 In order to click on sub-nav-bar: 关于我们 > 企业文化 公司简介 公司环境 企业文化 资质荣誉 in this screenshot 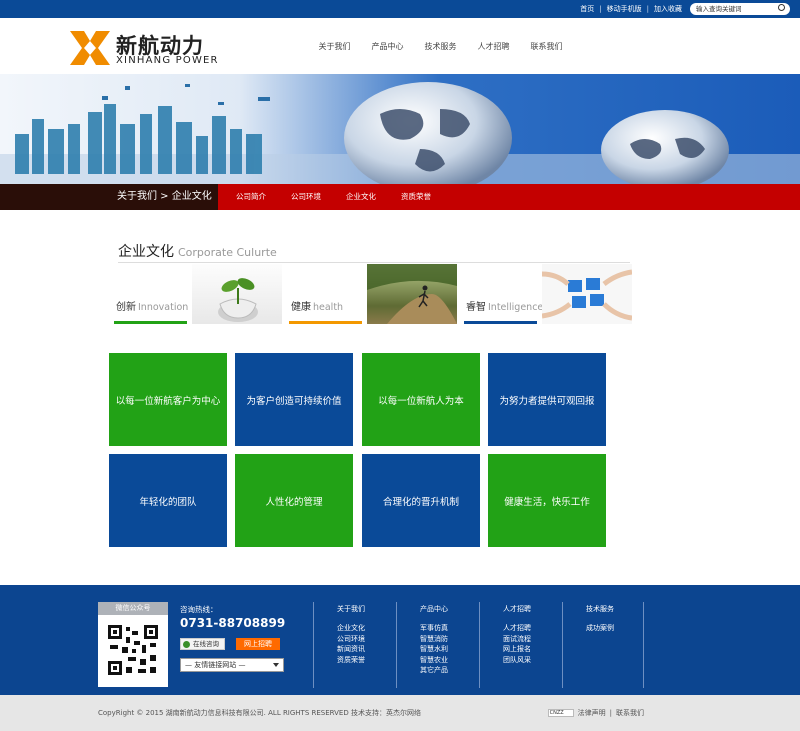, I will do `click(400, 197)`.